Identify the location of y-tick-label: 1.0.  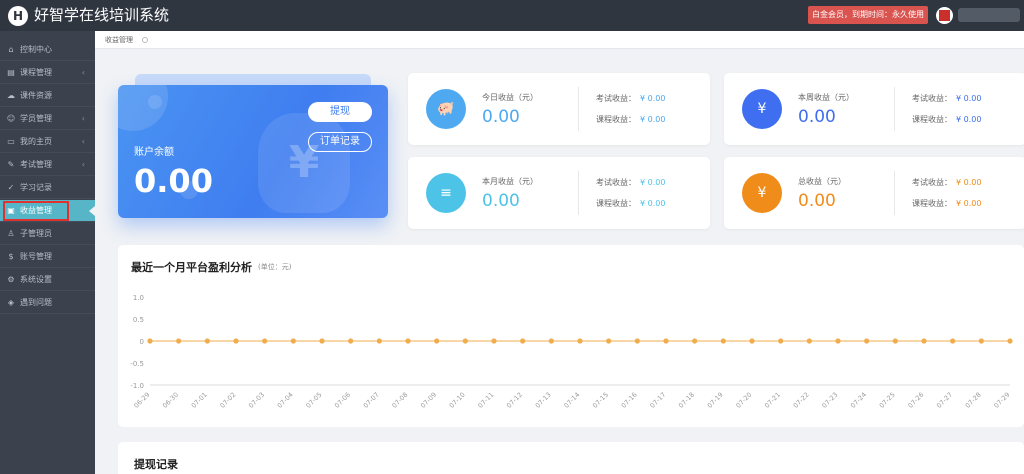
(138, 298).